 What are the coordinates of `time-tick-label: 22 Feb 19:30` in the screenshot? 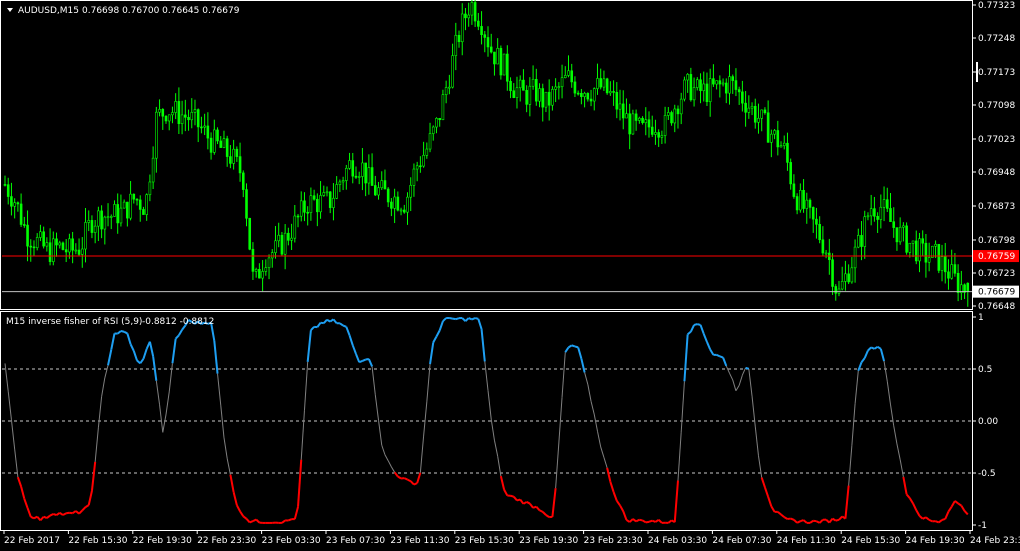 It's located at (162, 541).